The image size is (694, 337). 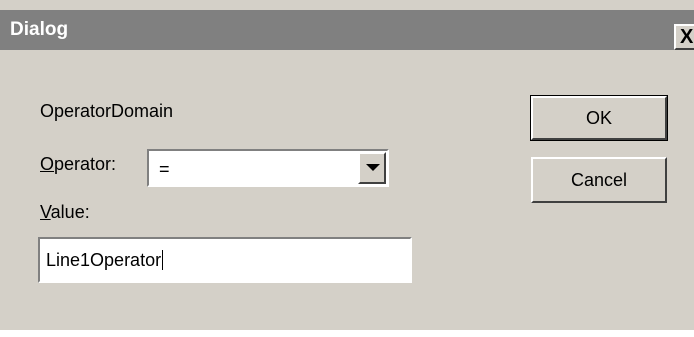 I want to click on value-label: Value:, so click(x=65, y=212).